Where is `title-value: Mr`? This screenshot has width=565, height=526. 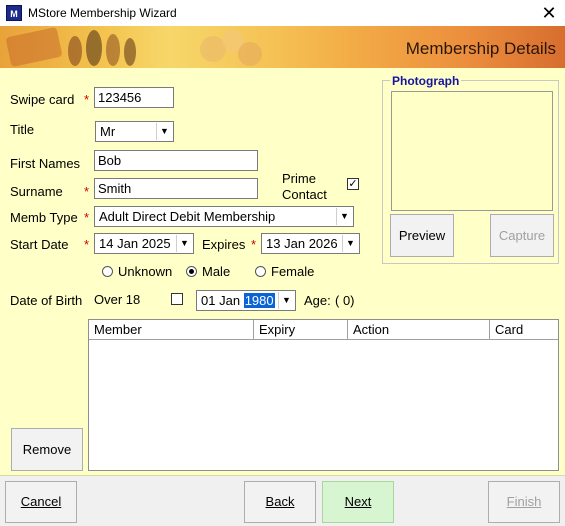 title-value: Mr is located at coordinates (108, 131).